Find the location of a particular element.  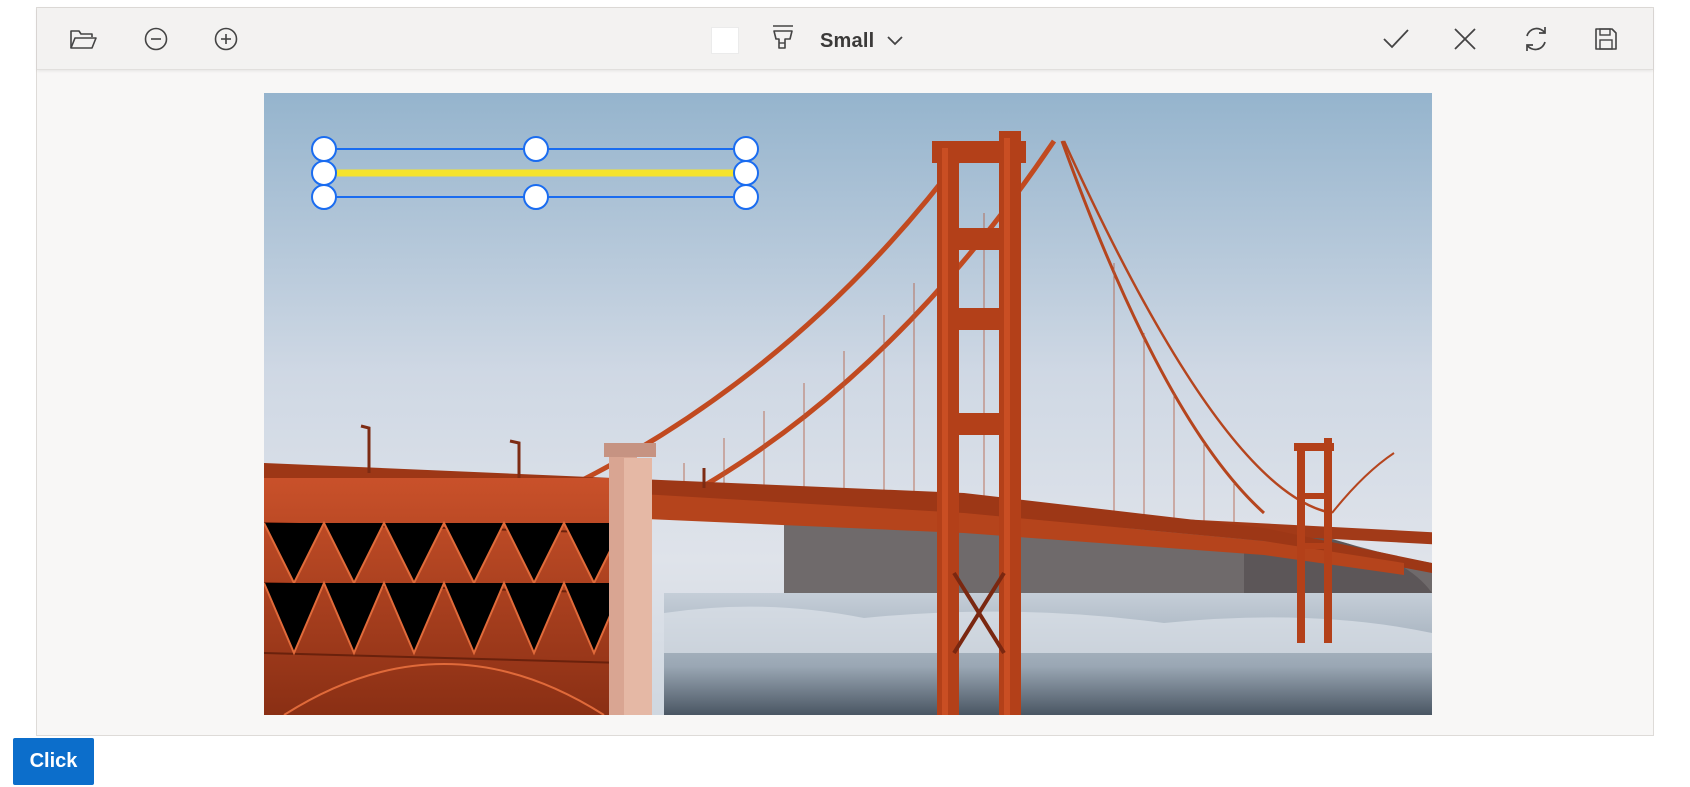

zoom-out-icon is located at coordinates (156, 39).